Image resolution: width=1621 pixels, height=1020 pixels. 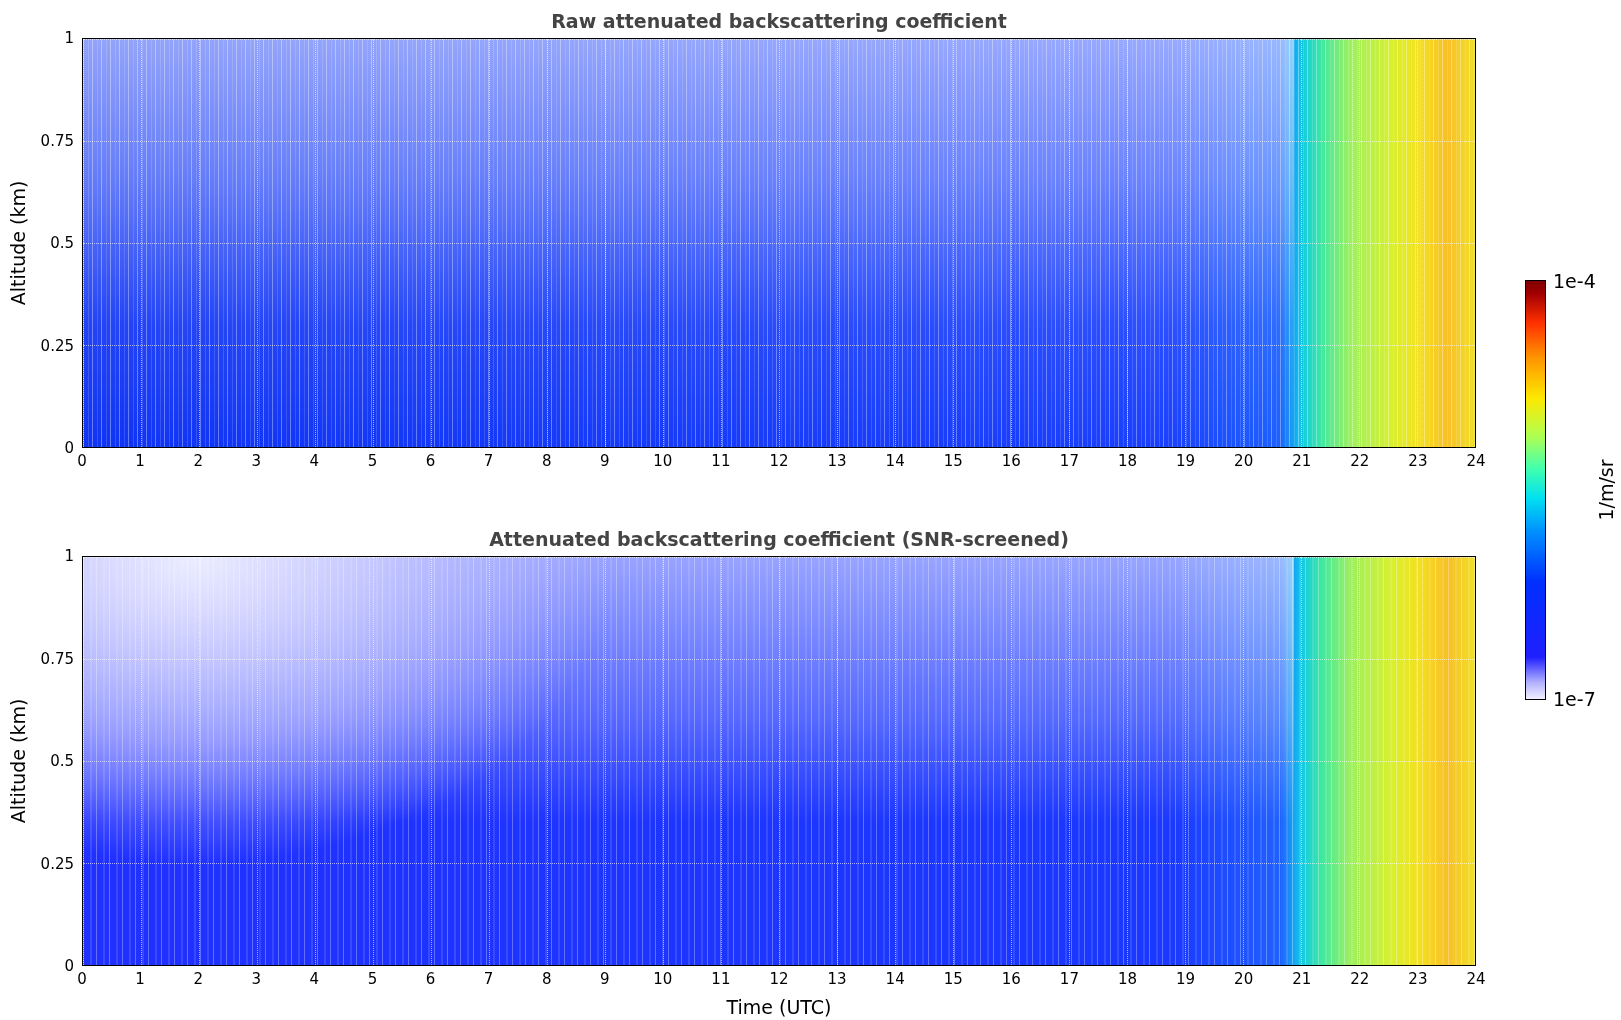 What do you see at coordinates (1574, 281) in the screenshot?
I see `colorbar-max-label: 1e-4` at bounding box center [1574, 281].